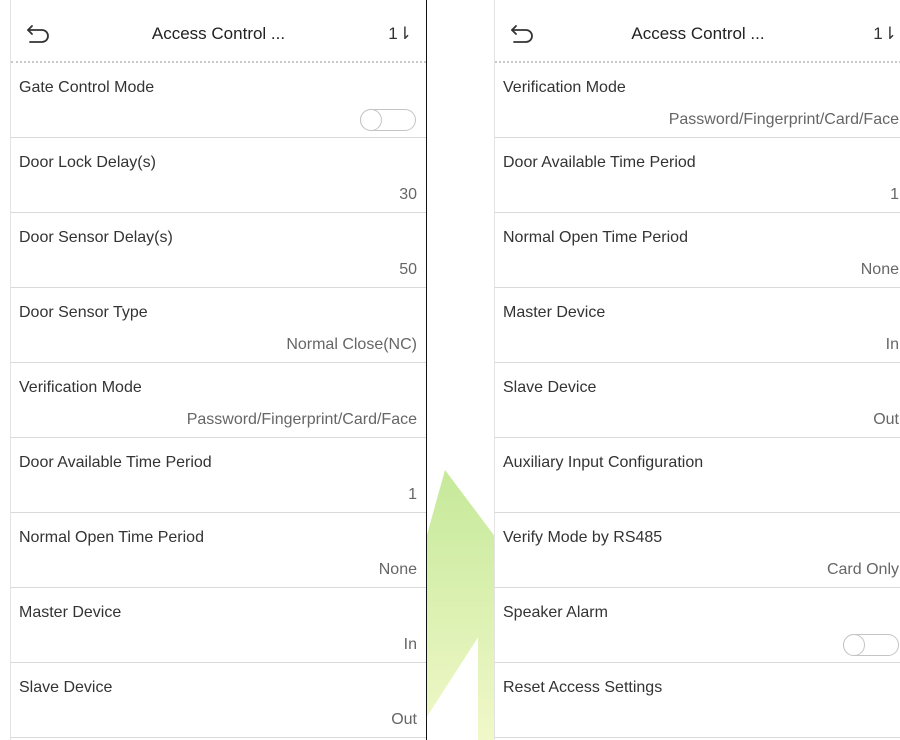 The width and height of the screenshot is (900, 740). Describe the element at coordinates (87, 162) in the screenshot. I see `setting-label: Door Lock Delay(s)` at that location.